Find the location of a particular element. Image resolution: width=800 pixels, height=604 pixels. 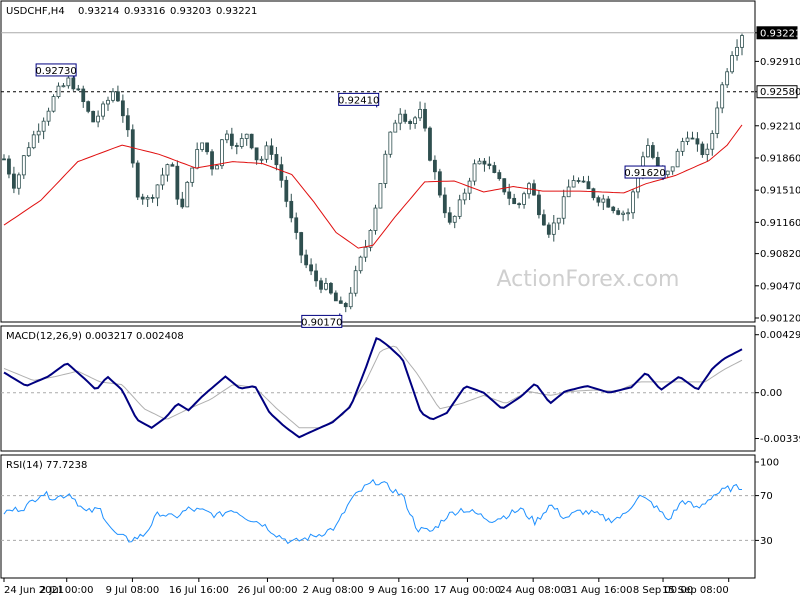

price-axis-label: 0.90470 is located at coordinates (780, 286).